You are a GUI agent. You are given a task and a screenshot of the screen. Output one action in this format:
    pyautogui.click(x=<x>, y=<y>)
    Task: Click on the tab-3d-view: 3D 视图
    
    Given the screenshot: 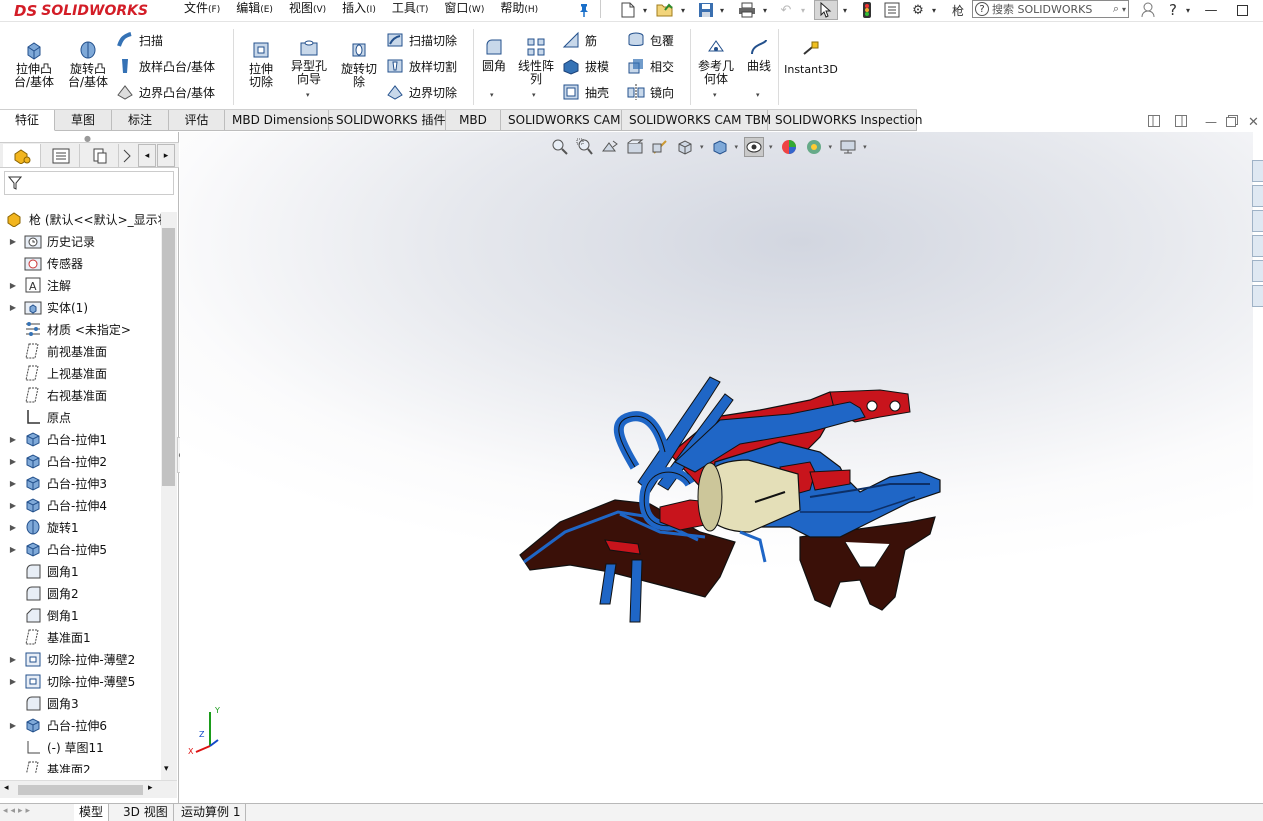 What is the action you would take?
    pyautogui.click(x=146, y=812)
    